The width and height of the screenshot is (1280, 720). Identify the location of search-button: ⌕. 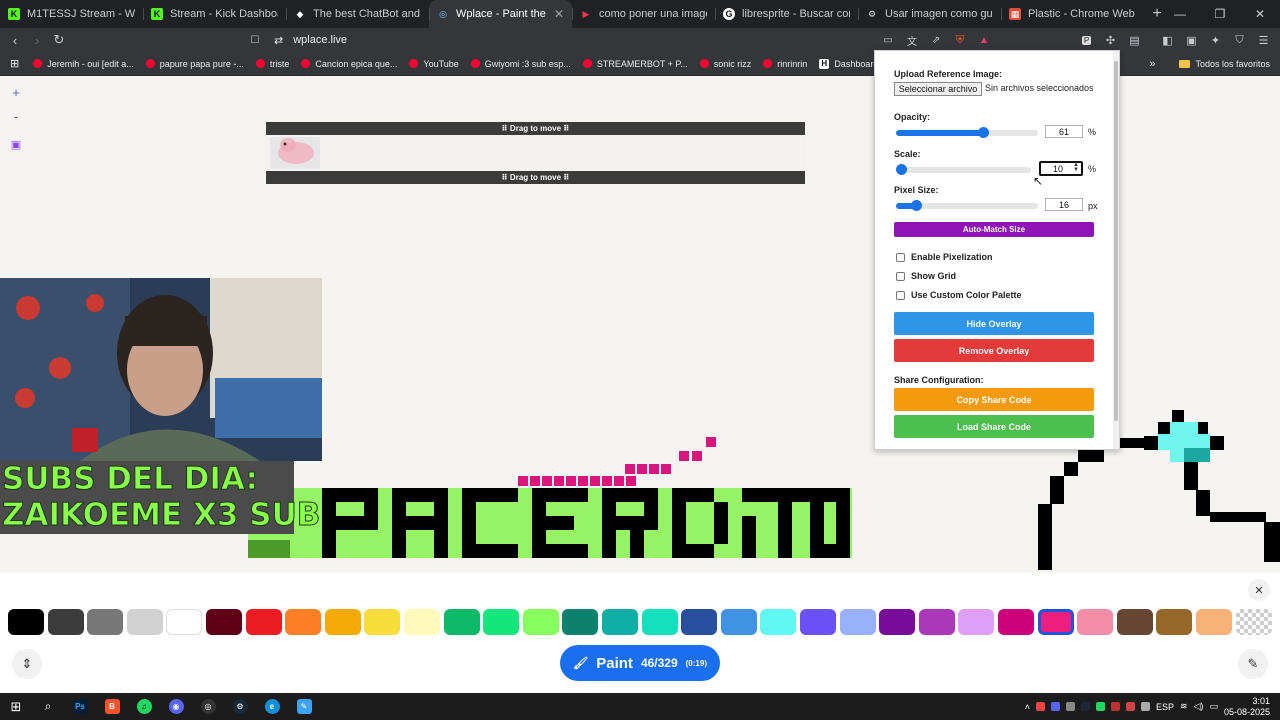
(48, 706).